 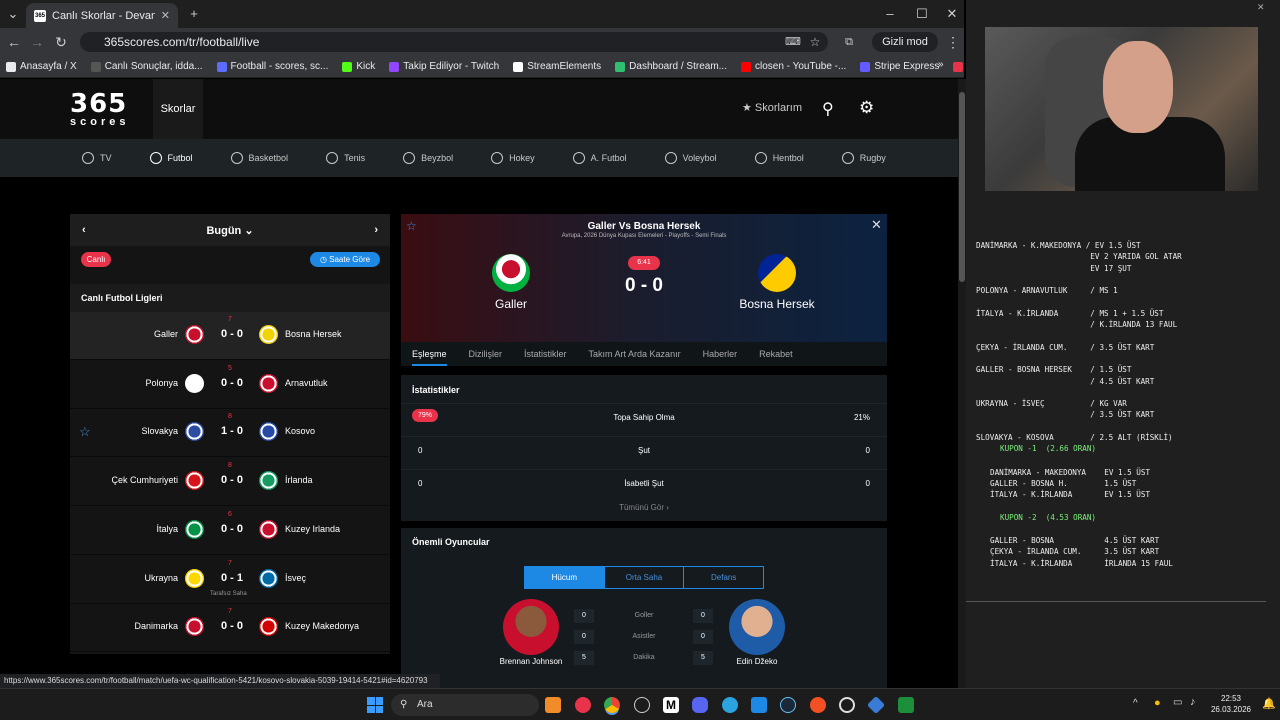 What do you see at coordinates (962, 187) in the screenshot?
I see `scrollbar-thumb` at bounding box center [962, 187].